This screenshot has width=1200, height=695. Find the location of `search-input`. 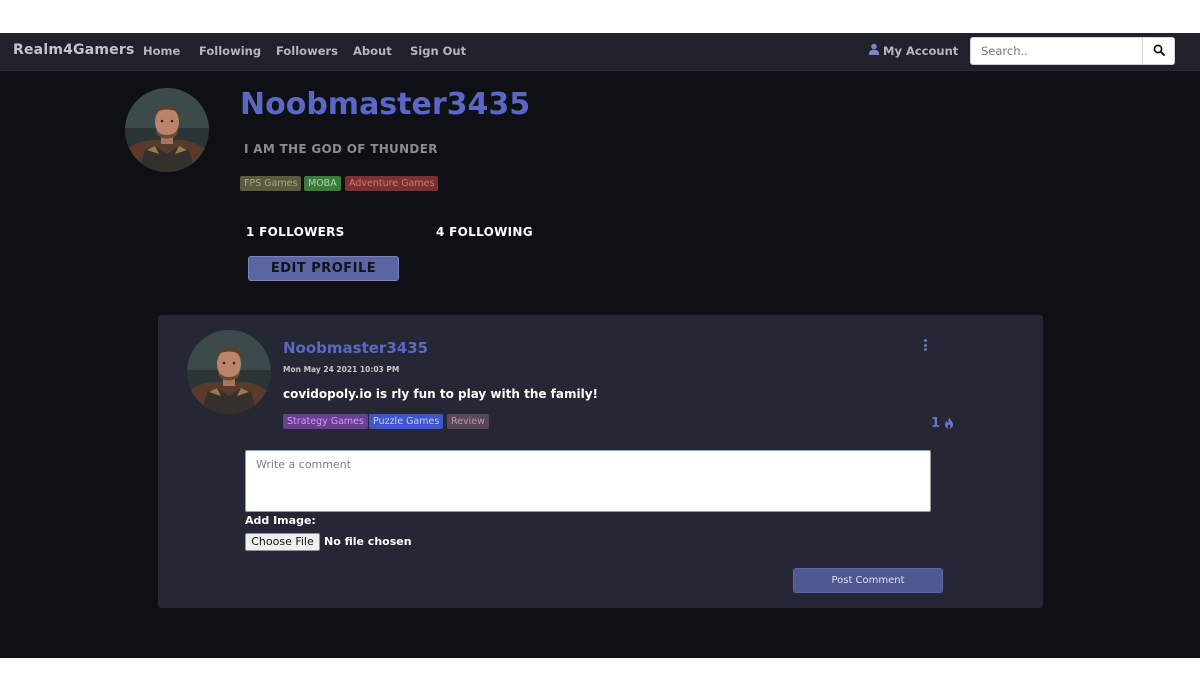

search-input is located at coordinates (1057, 51).